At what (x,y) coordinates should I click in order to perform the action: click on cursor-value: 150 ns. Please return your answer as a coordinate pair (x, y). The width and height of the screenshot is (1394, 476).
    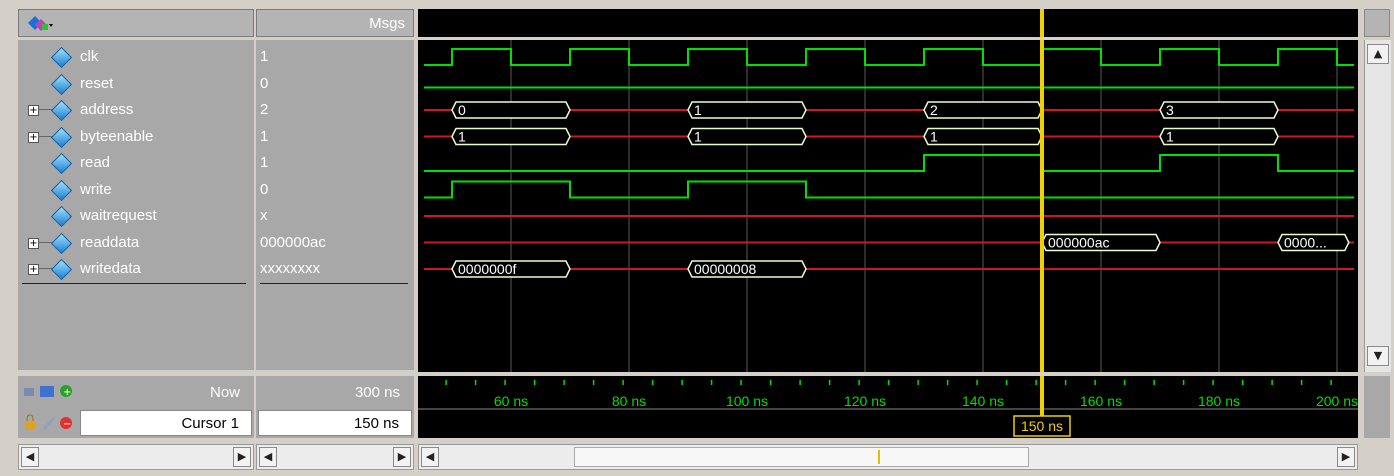
    Looking at the image, I should click on (376, 423).